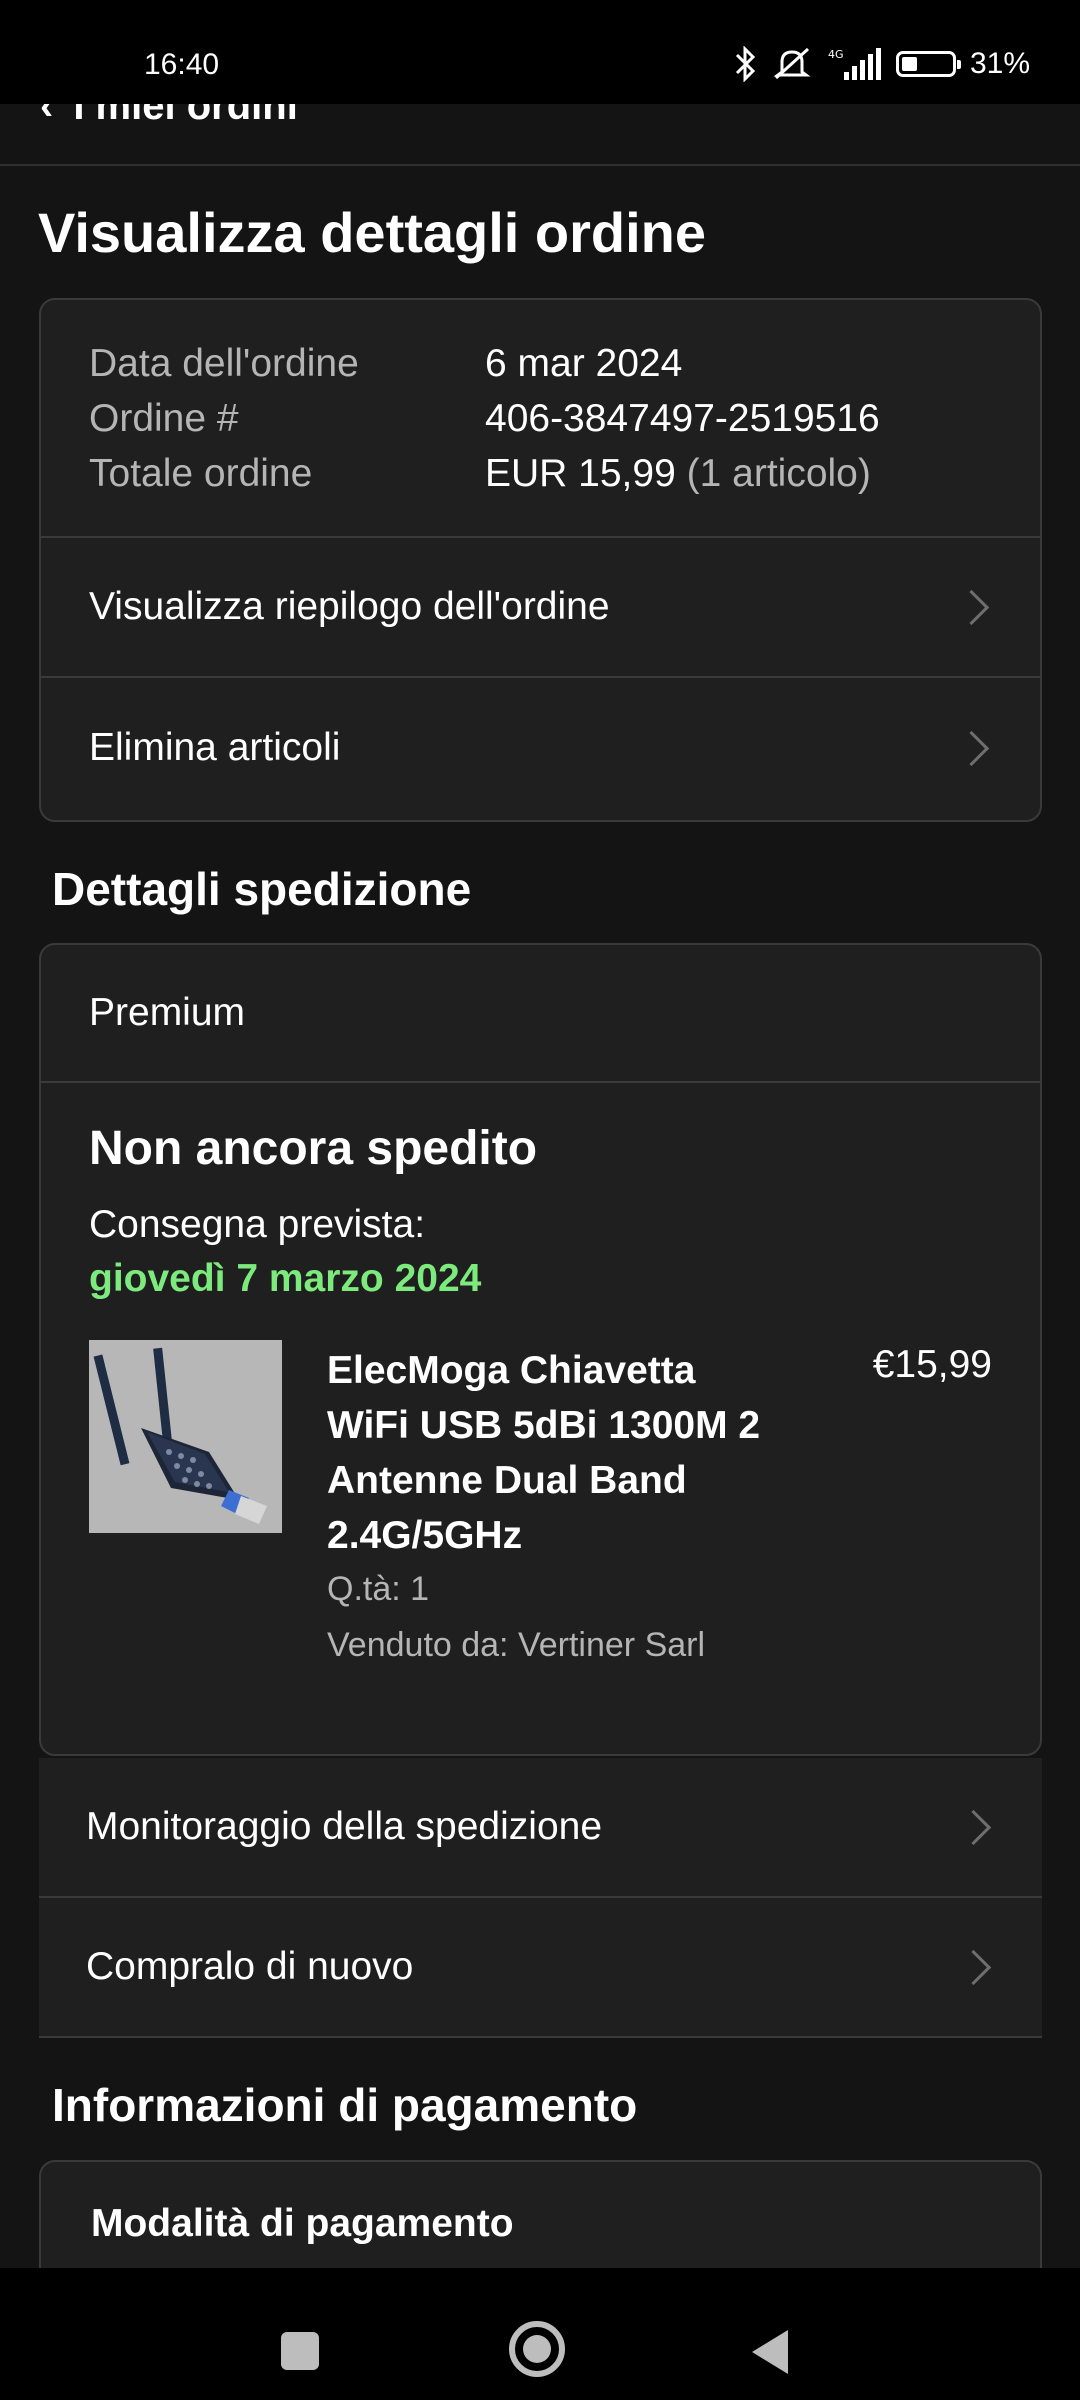  Describe the element at coordinates (516, 1645) in the screenshot. I see `product-seller: Venduto da: Vertiner Sarl` at that location.